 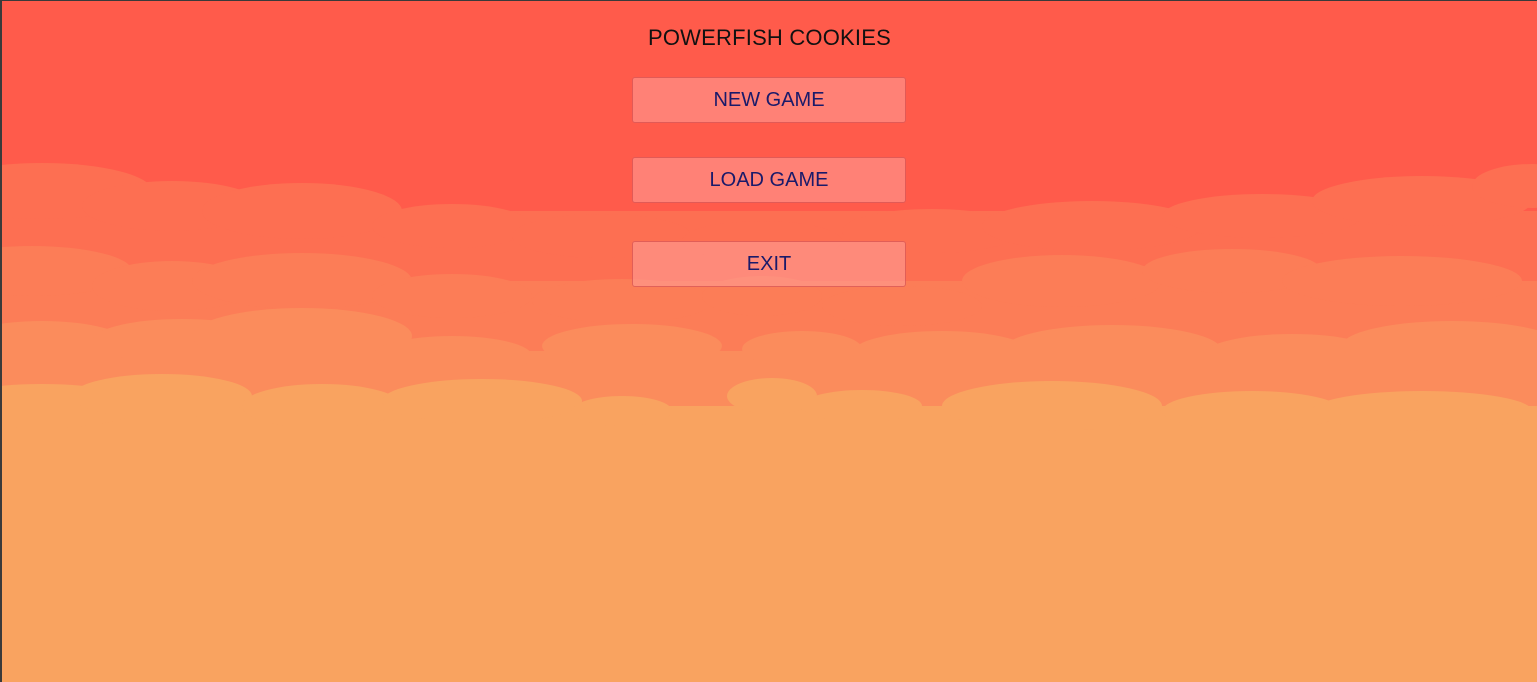 What do you see at coordinates (769, 37) in the screenshot?
I see `game-title: POWERFISH COOKIES` at bounding box center [769, 37].